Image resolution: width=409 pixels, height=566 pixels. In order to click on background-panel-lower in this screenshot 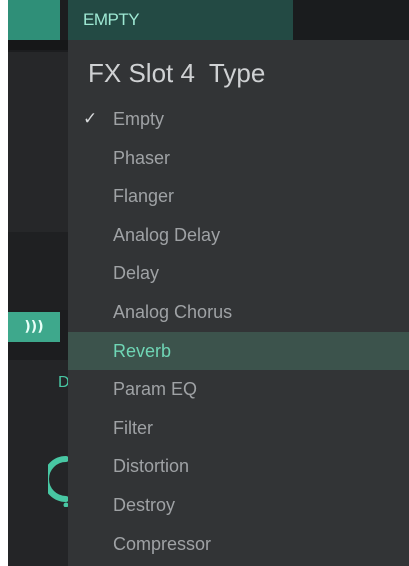, I will do `click(38, 271)`.